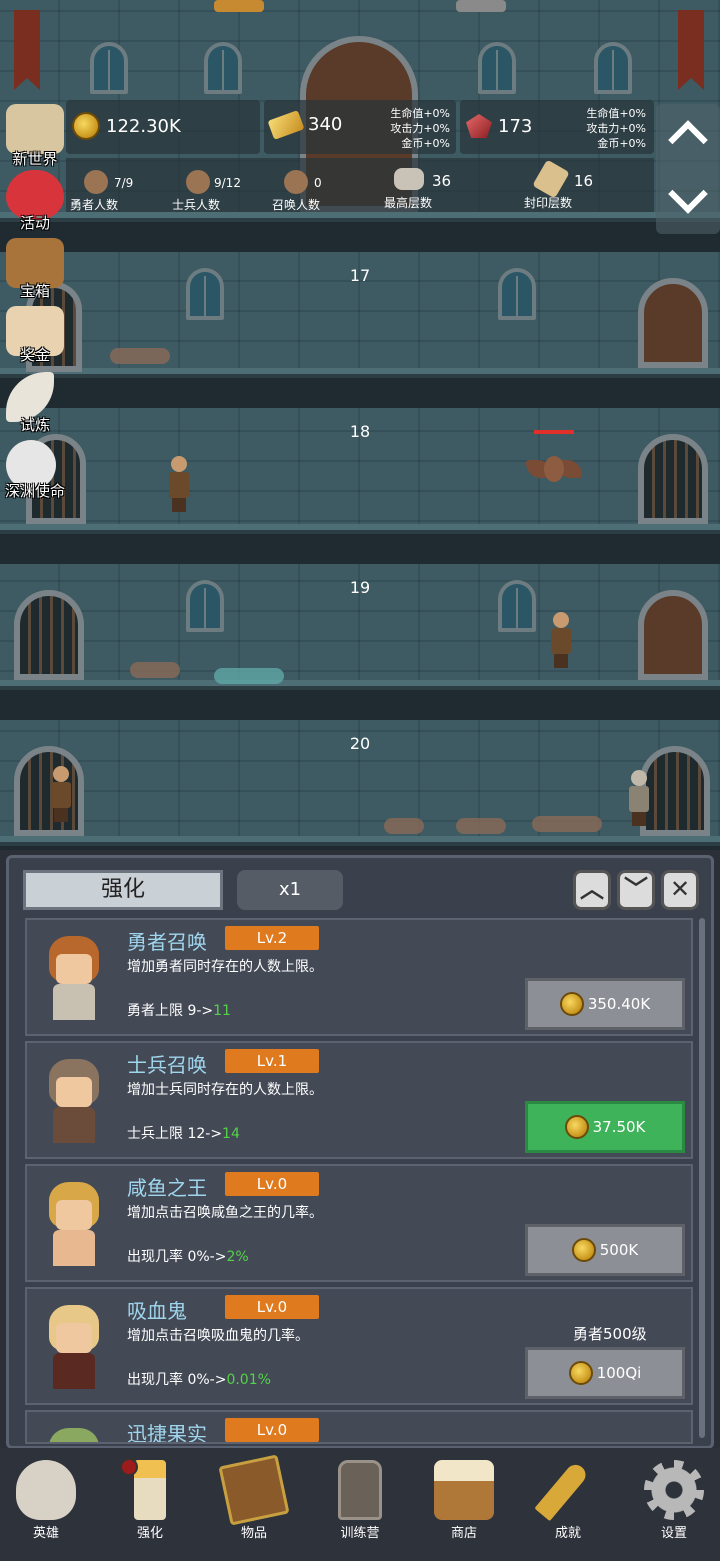 Image resolution: width=720 pixels, height=1561 pixels. Describe the element at coordinates (225, 1213) in the screenshot. I see `card-description: 增加点击召唤咸鱼之王的几率。` at that location.